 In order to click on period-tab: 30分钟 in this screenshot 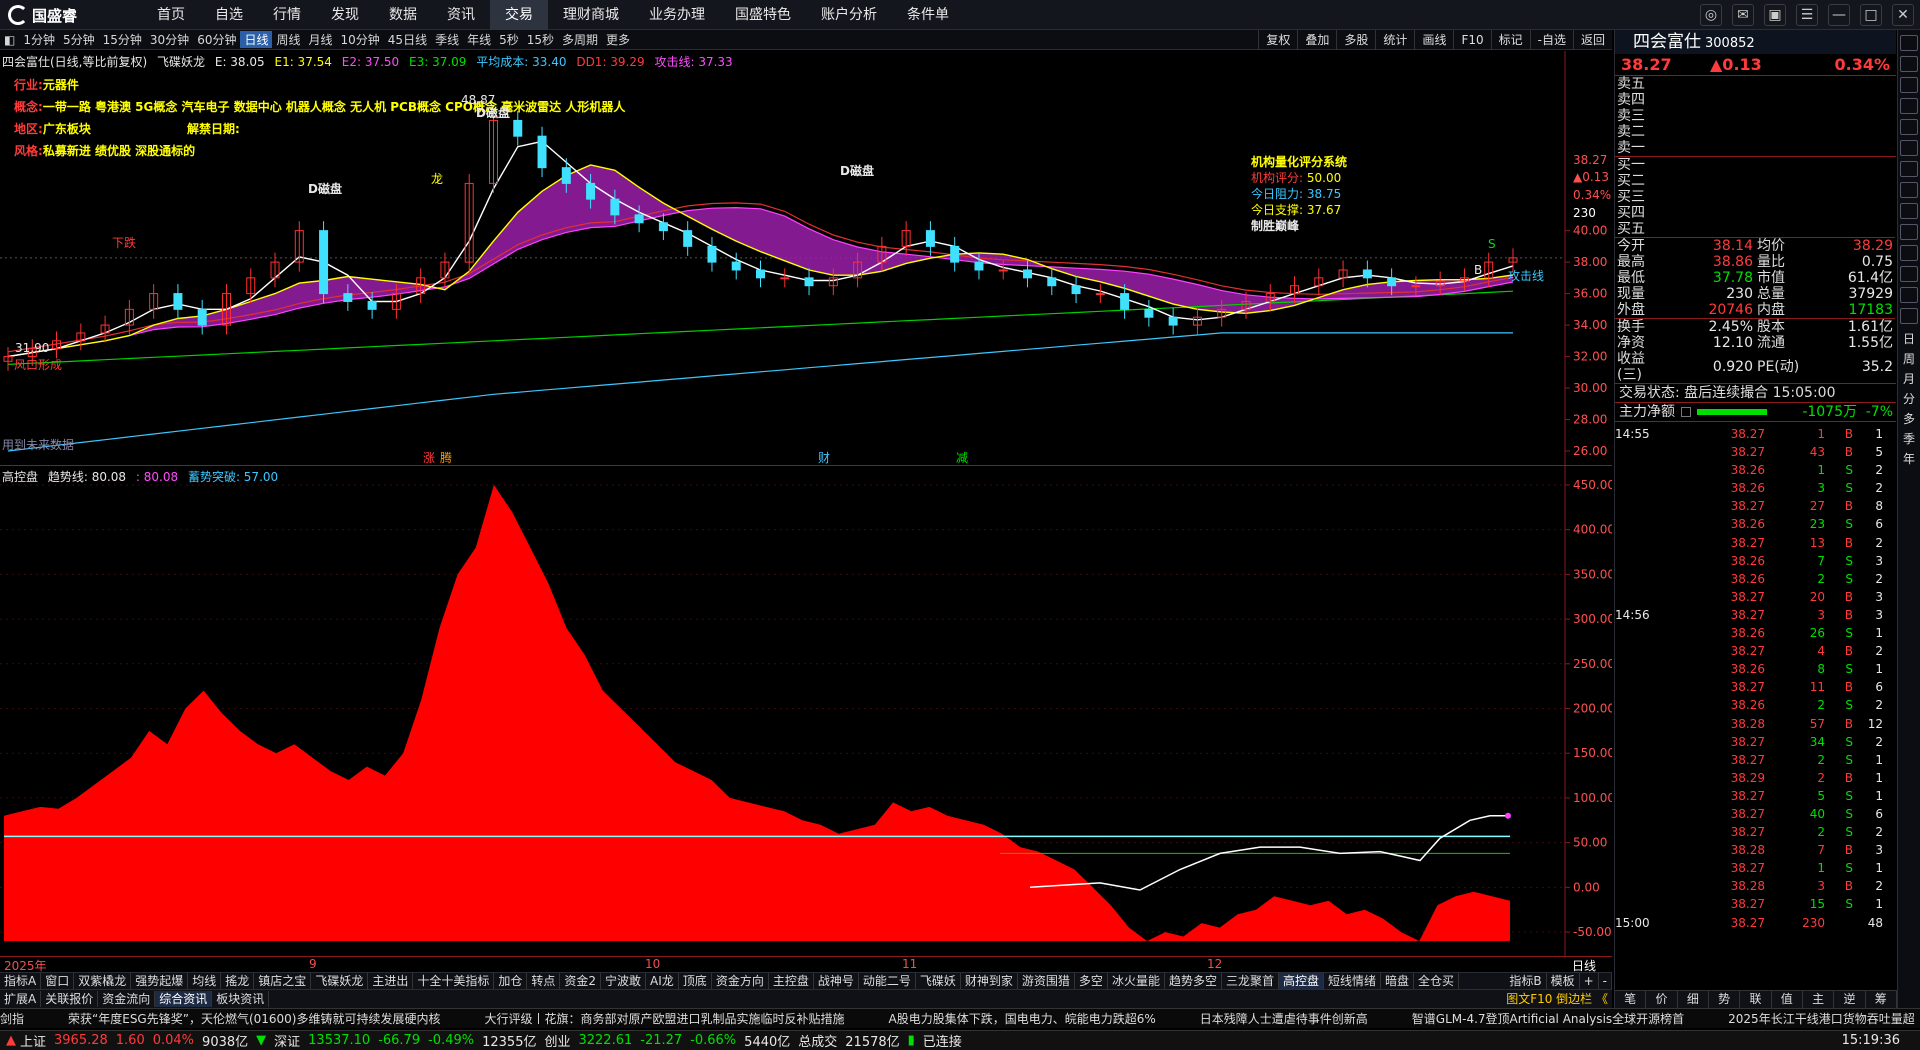, I will do `click(169, 39)`.